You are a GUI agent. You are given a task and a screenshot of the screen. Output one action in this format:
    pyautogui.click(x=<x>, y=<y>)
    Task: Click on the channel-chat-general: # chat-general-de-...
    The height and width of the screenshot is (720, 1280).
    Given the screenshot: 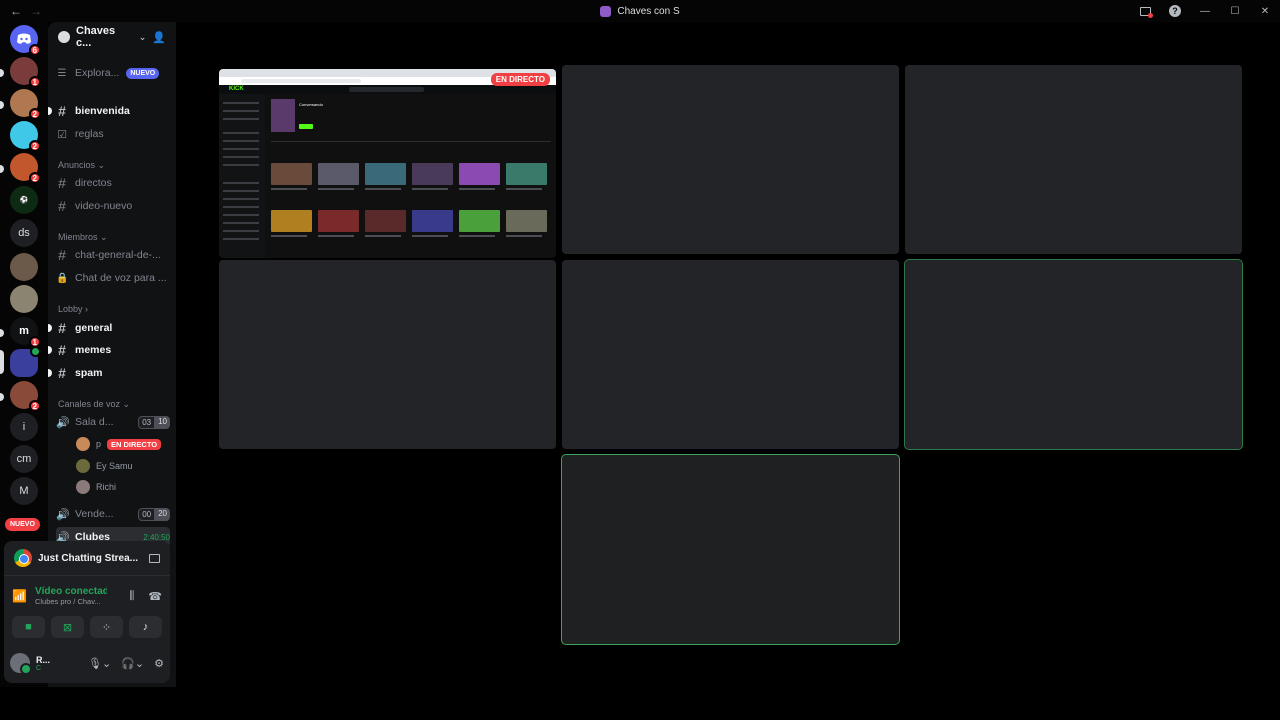 What is the action you would take?
    pyautogui.click(x=113, y=255)
    